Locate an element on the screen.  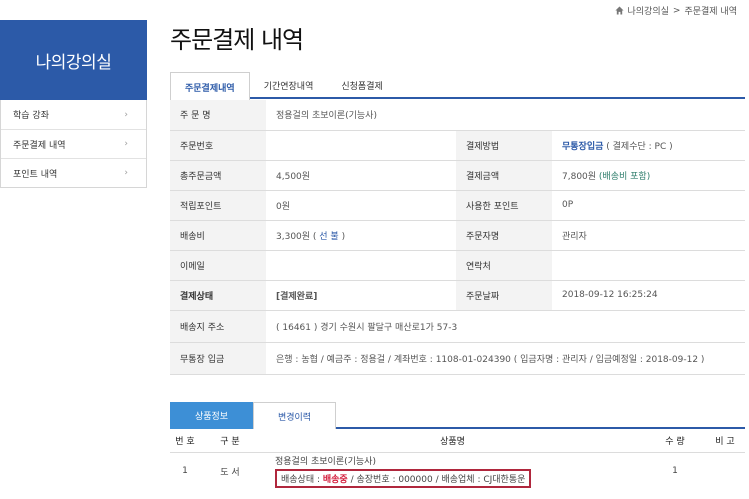
breadcrumb-item-current: 주문결제 내역 is located at coordinates (710, 12).